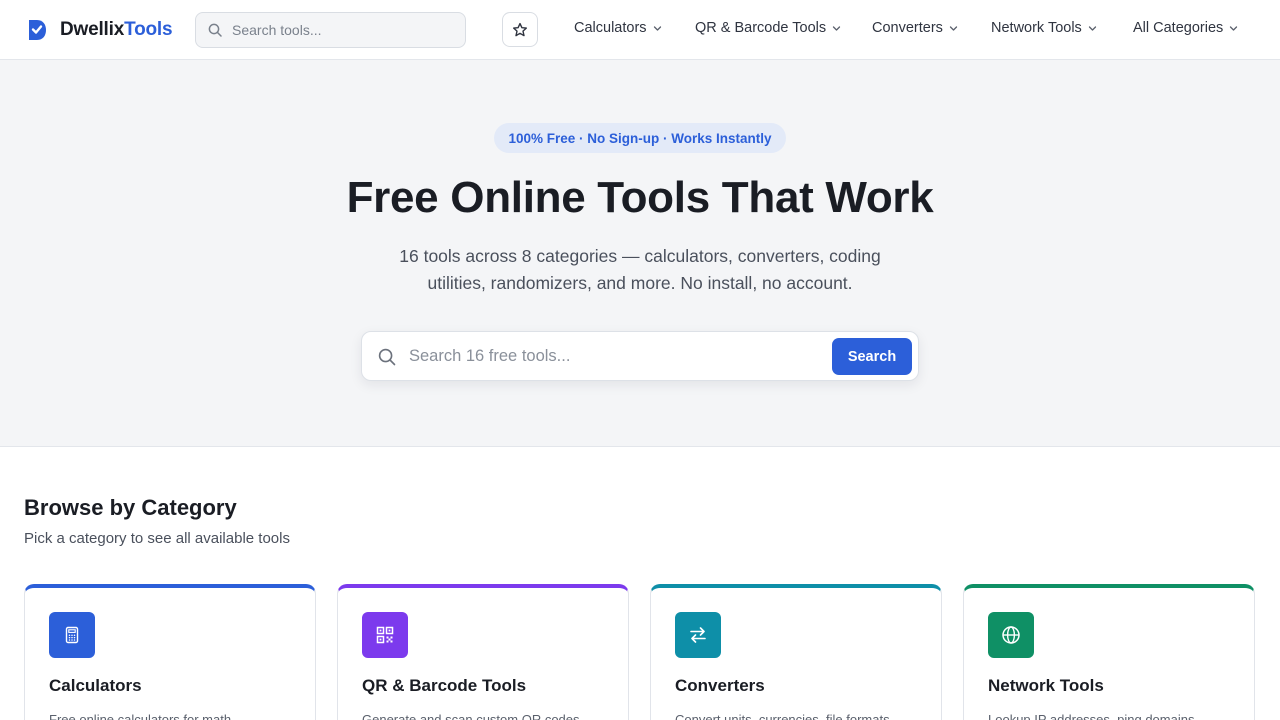 This screenshot has height=720, width=1280. I want to click on nav-label: QR & Barcode Tools, so click(761, 28).